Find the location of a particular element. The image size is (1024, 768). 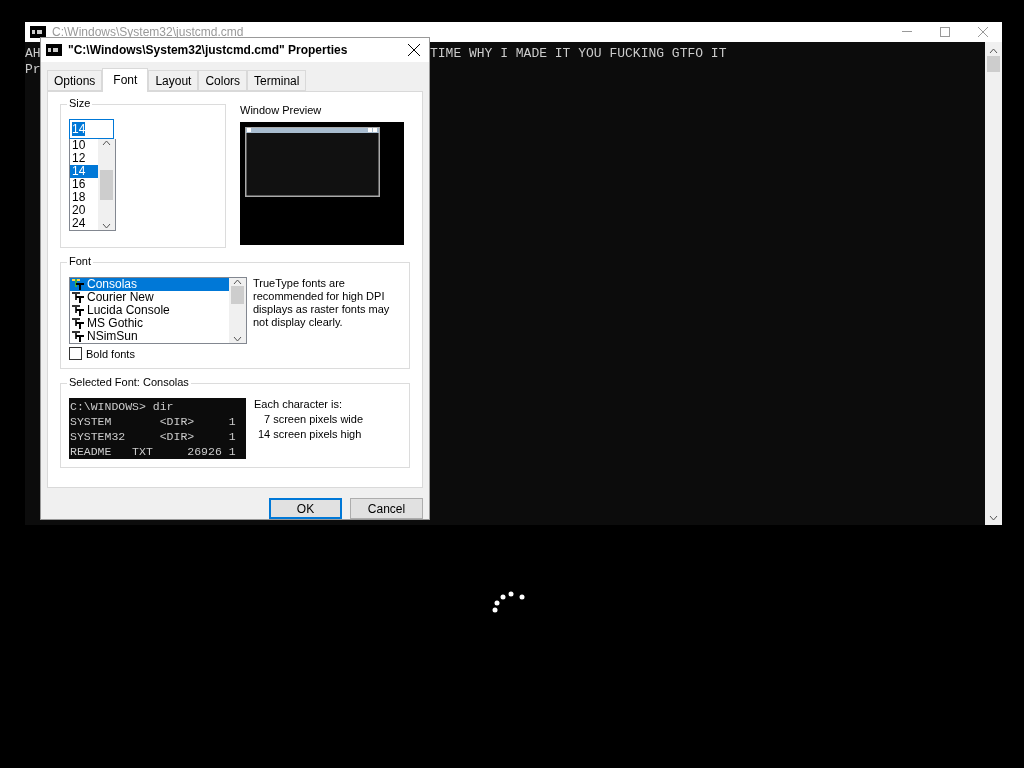

list-item: NSimSun is located at coordinates (149, 336).